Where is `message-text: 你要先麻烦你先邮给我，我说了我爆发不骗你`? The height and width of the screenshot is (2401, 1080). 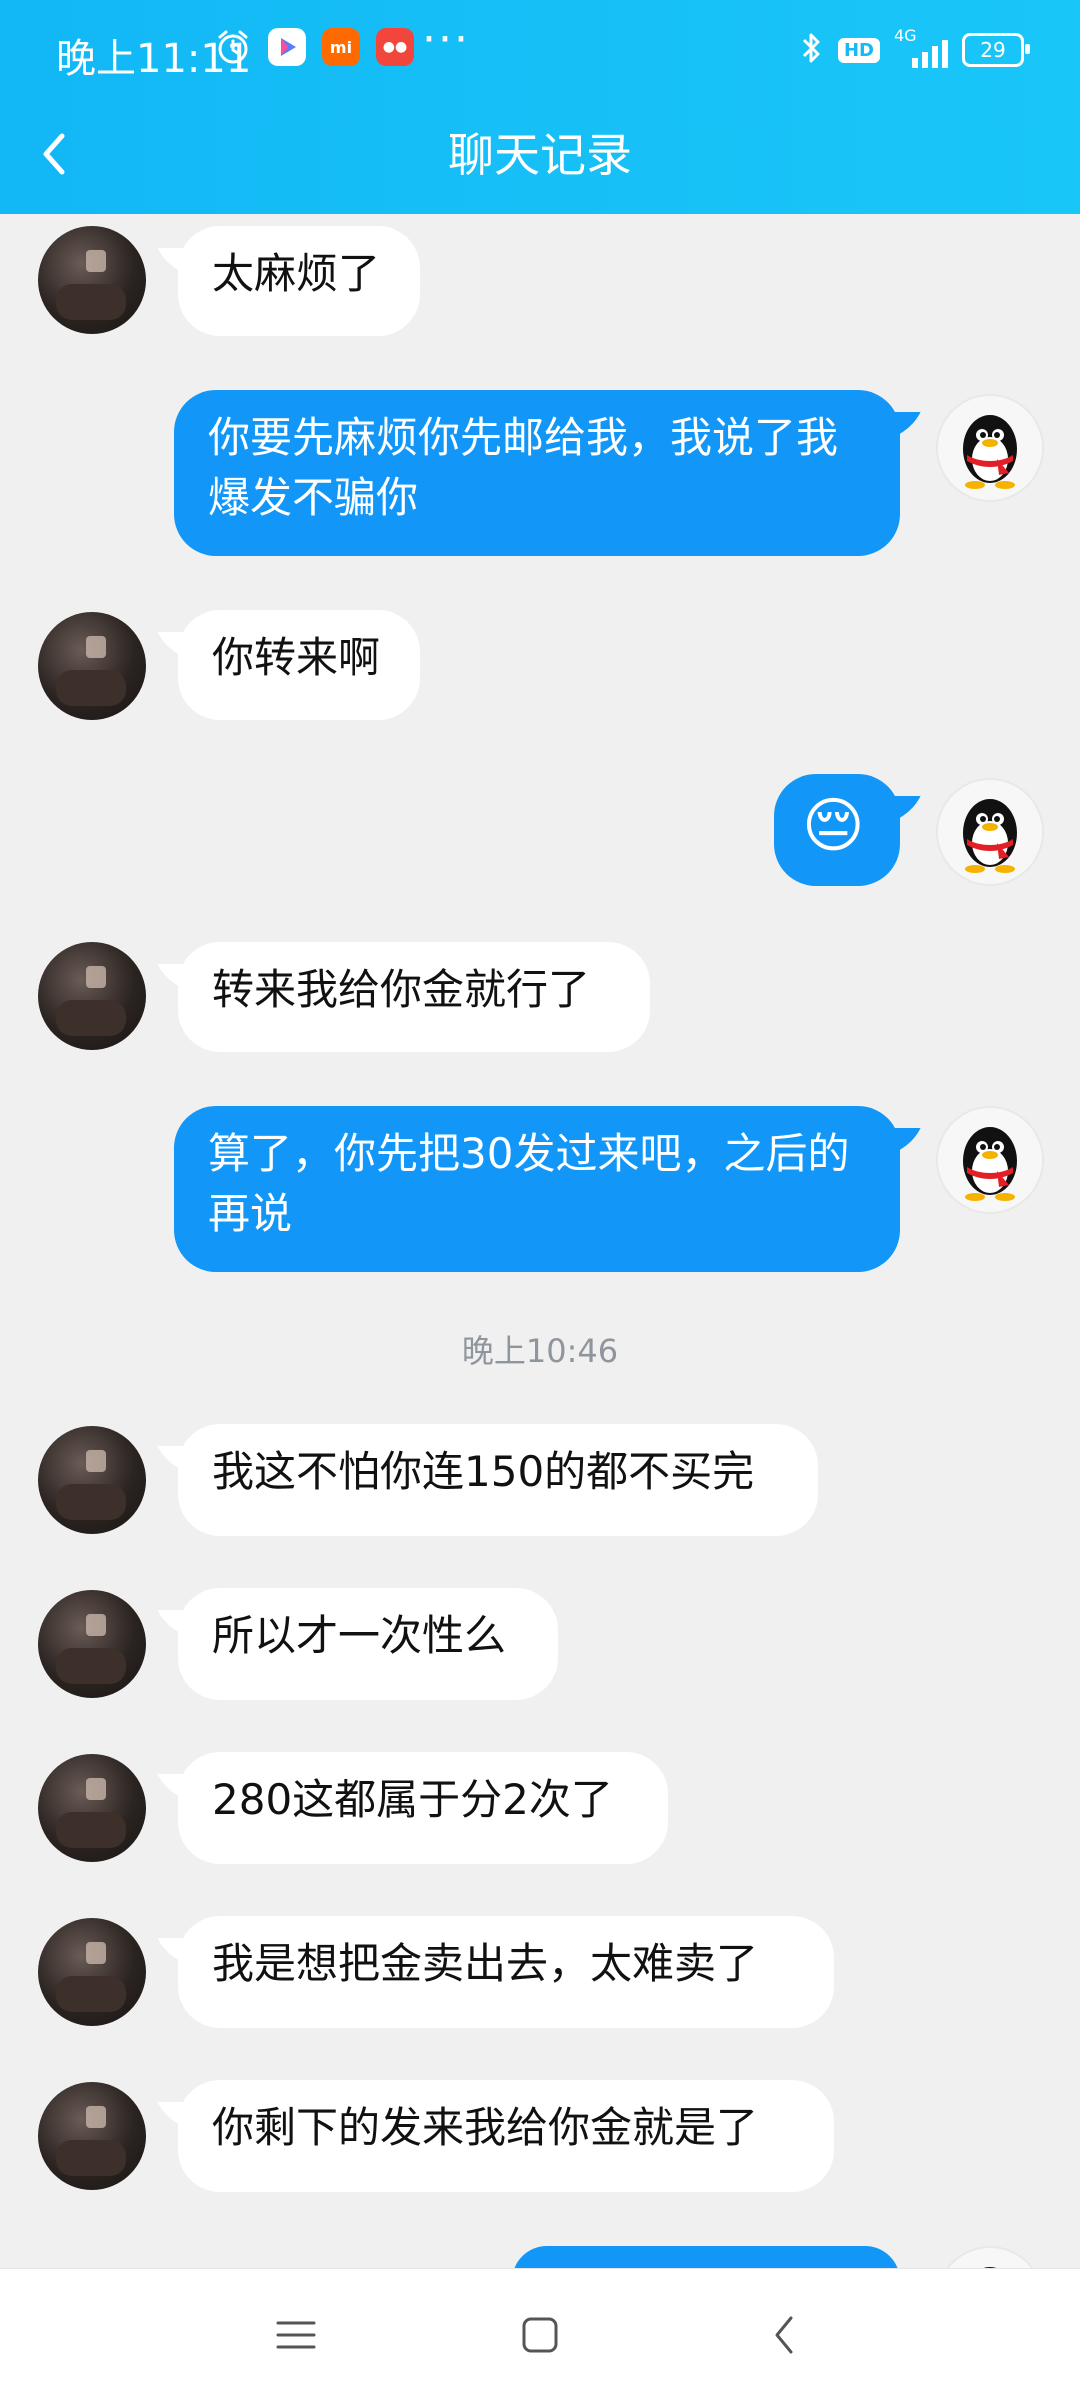 message-text: 你要先麻烦你先邮给我，我说了我爆发不骗你 is located at coordinates (523, 467).